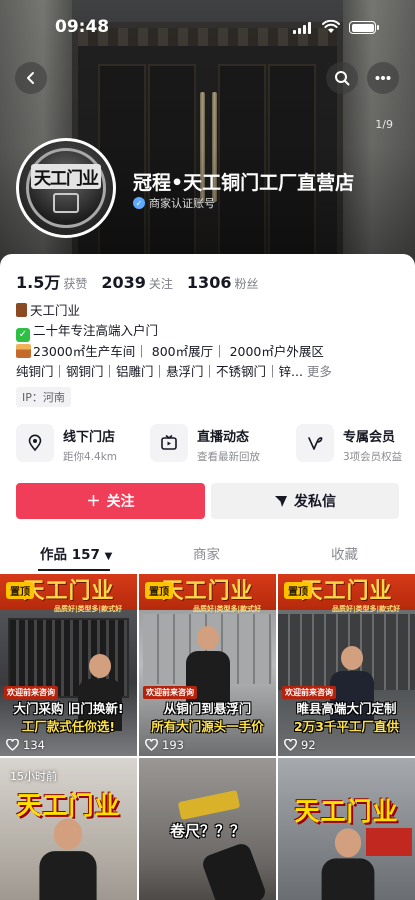 The image size is (415, 900). Describe the element at coordinates (281, 501) in the screenshot. I see `send-icon` at that location.